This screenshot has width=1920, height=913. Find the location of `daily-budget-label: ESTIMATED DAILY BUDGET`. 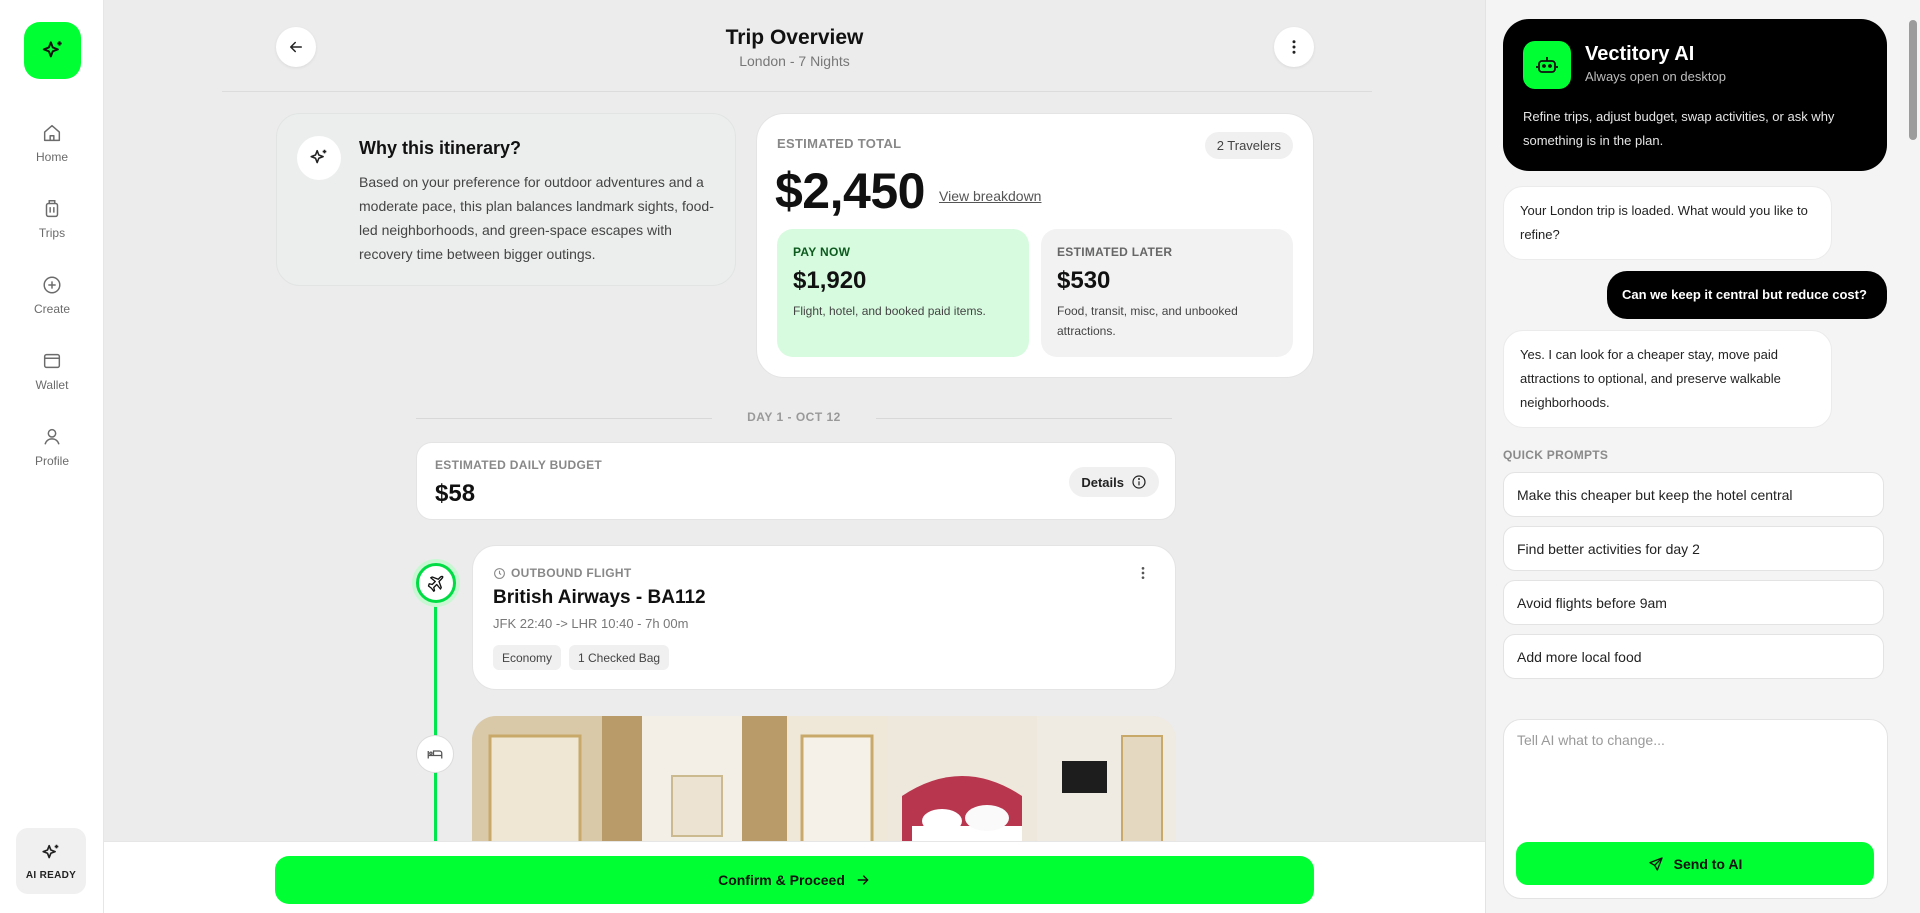

daily-budget-label: ESTIMATED DAILY BUDGET is located at coordinates (519, 465).